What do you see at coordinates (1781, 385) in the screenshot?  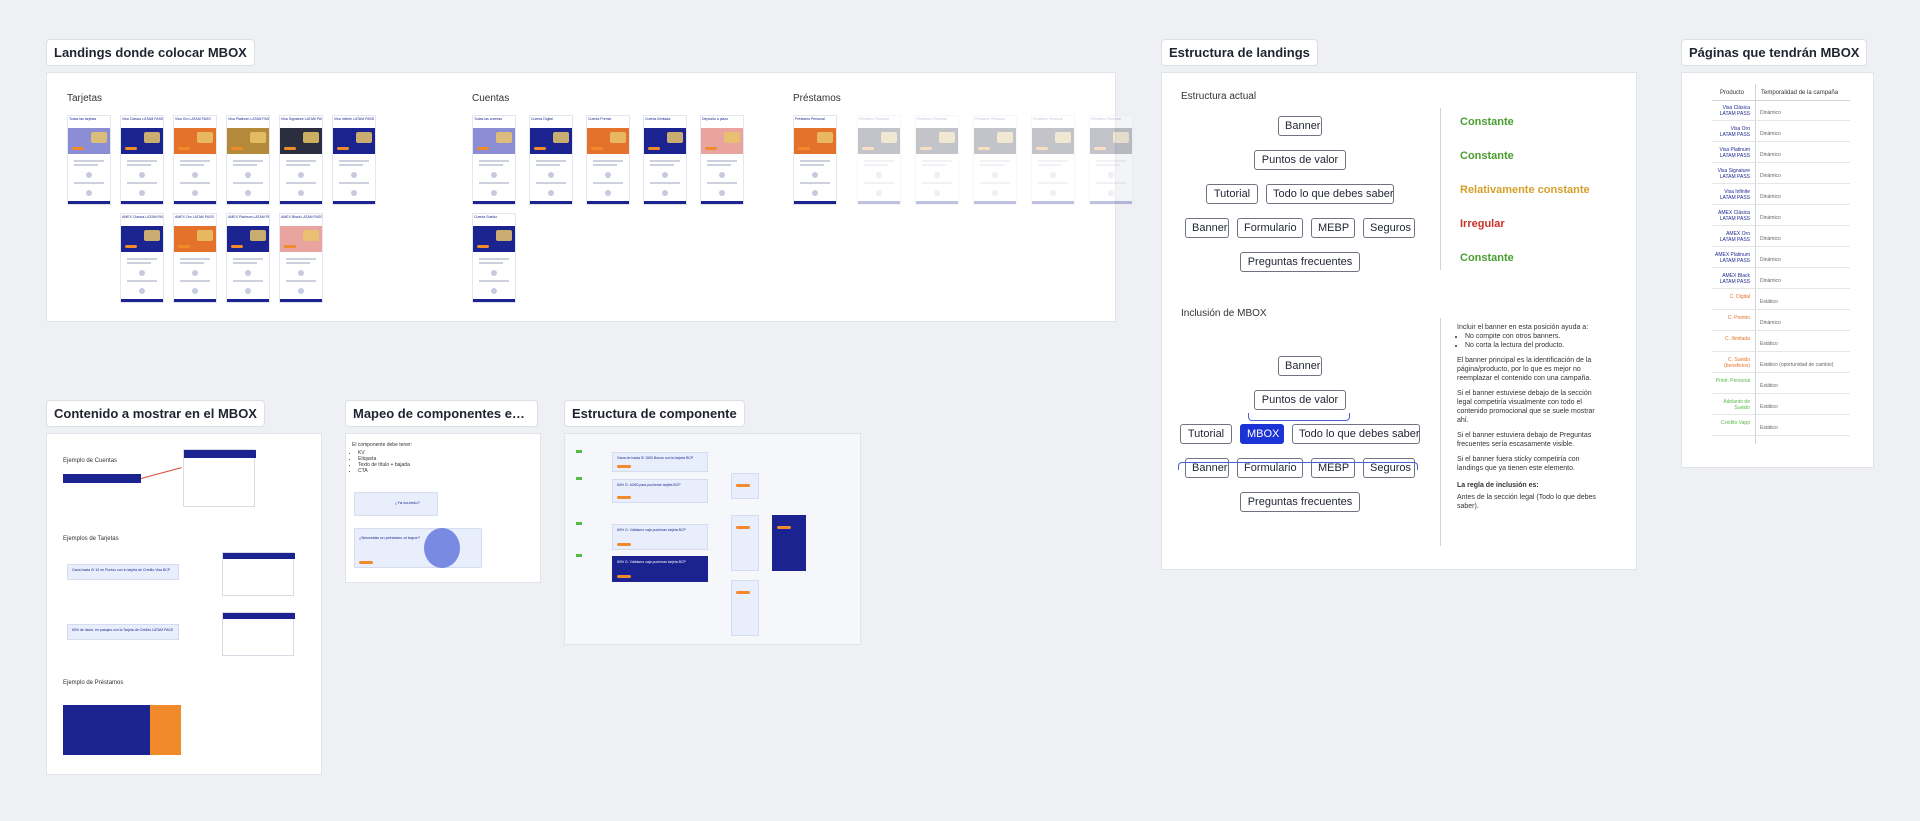 I see `product-row: Prést. Personal Estático` at bounding box center [1781, 385].